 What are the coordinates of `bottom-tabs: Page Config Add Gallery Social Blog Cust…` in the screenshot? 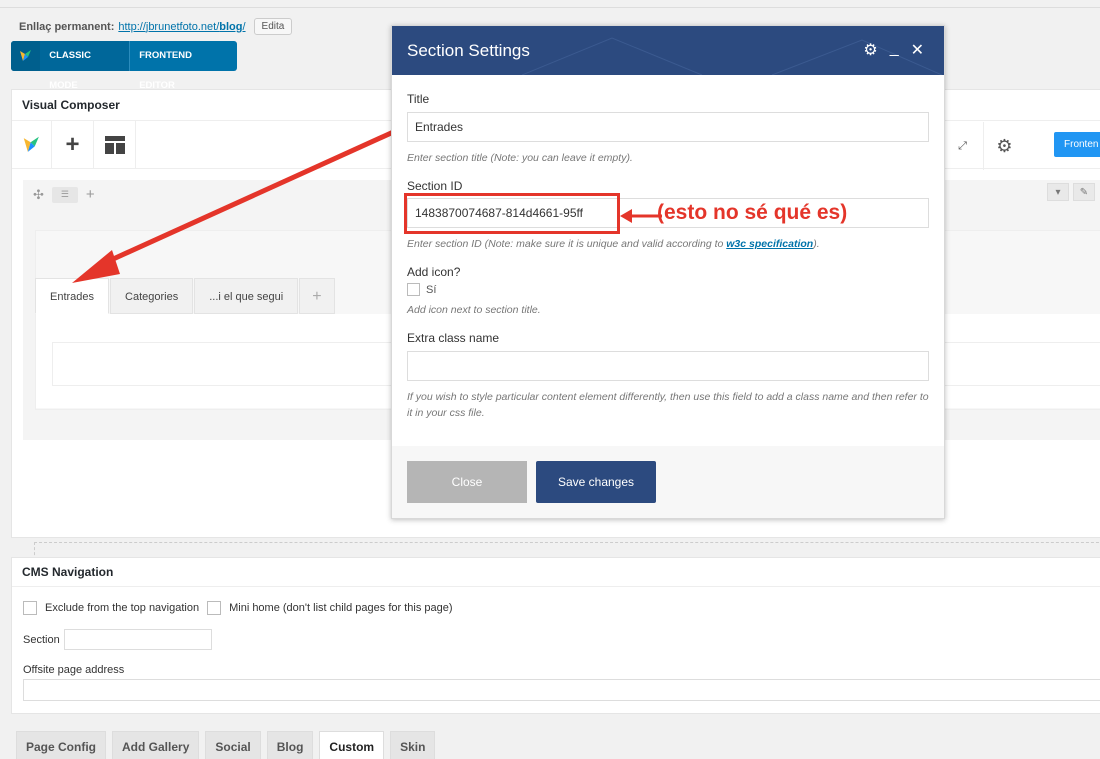 It's located at (226, 745).